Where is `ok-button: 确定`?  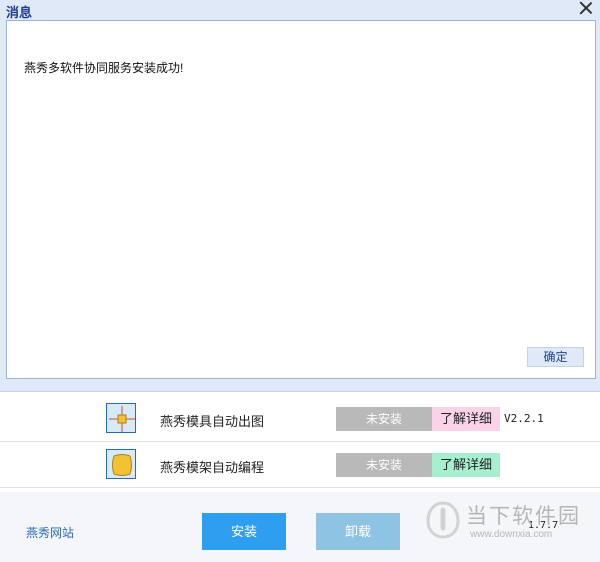
ok-button: 确定 is located at coordinates (555, 357).